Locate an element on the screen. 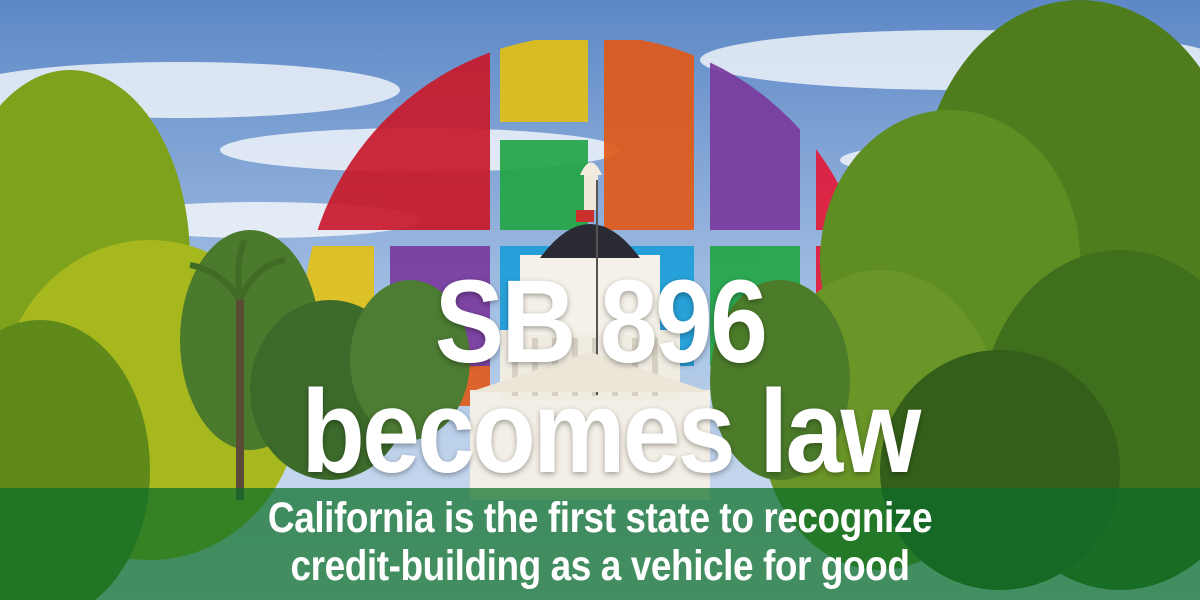  headline-line-2: becomes law is located at coordinates (611, 432).